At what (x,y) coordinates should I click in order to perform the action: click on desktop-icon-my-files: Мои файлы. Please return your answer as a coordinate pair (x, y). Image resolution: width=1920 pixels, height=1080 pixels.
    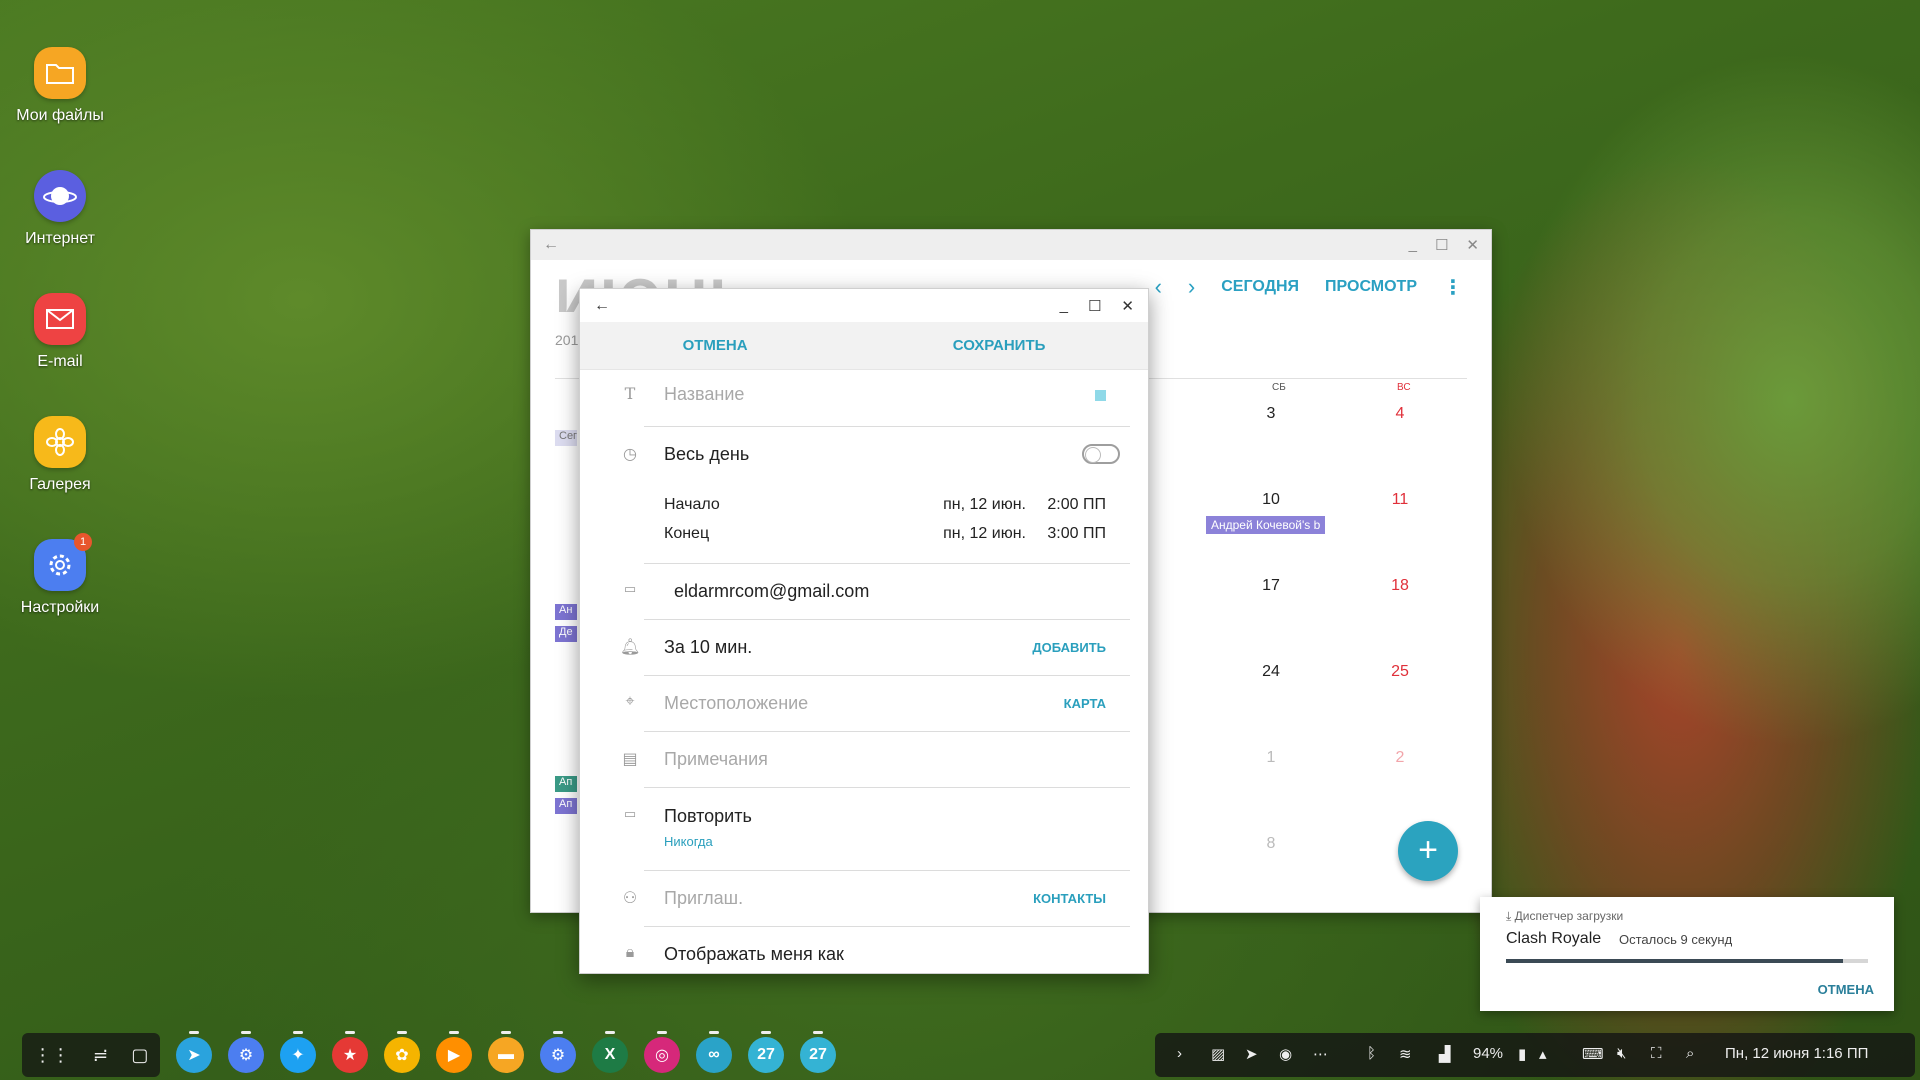
    Looking at the image, I should click on (60, 86).